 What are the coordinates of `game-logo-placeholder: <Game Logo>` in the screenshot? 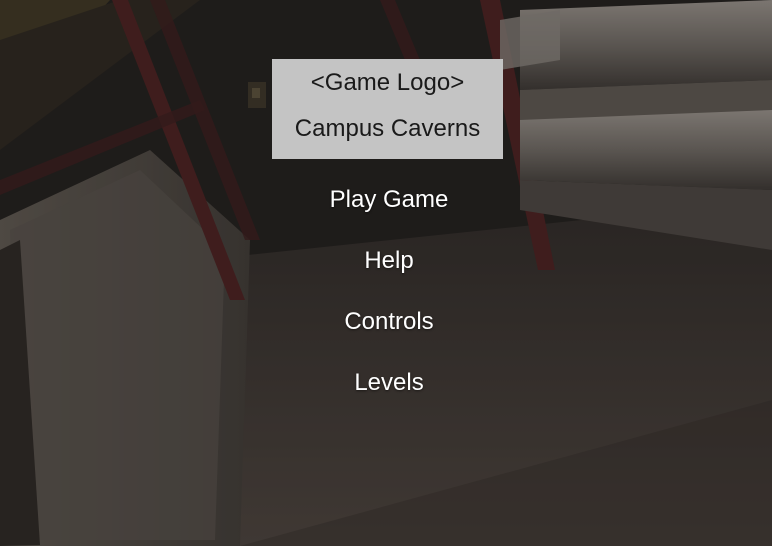 It's located at (387, 82).